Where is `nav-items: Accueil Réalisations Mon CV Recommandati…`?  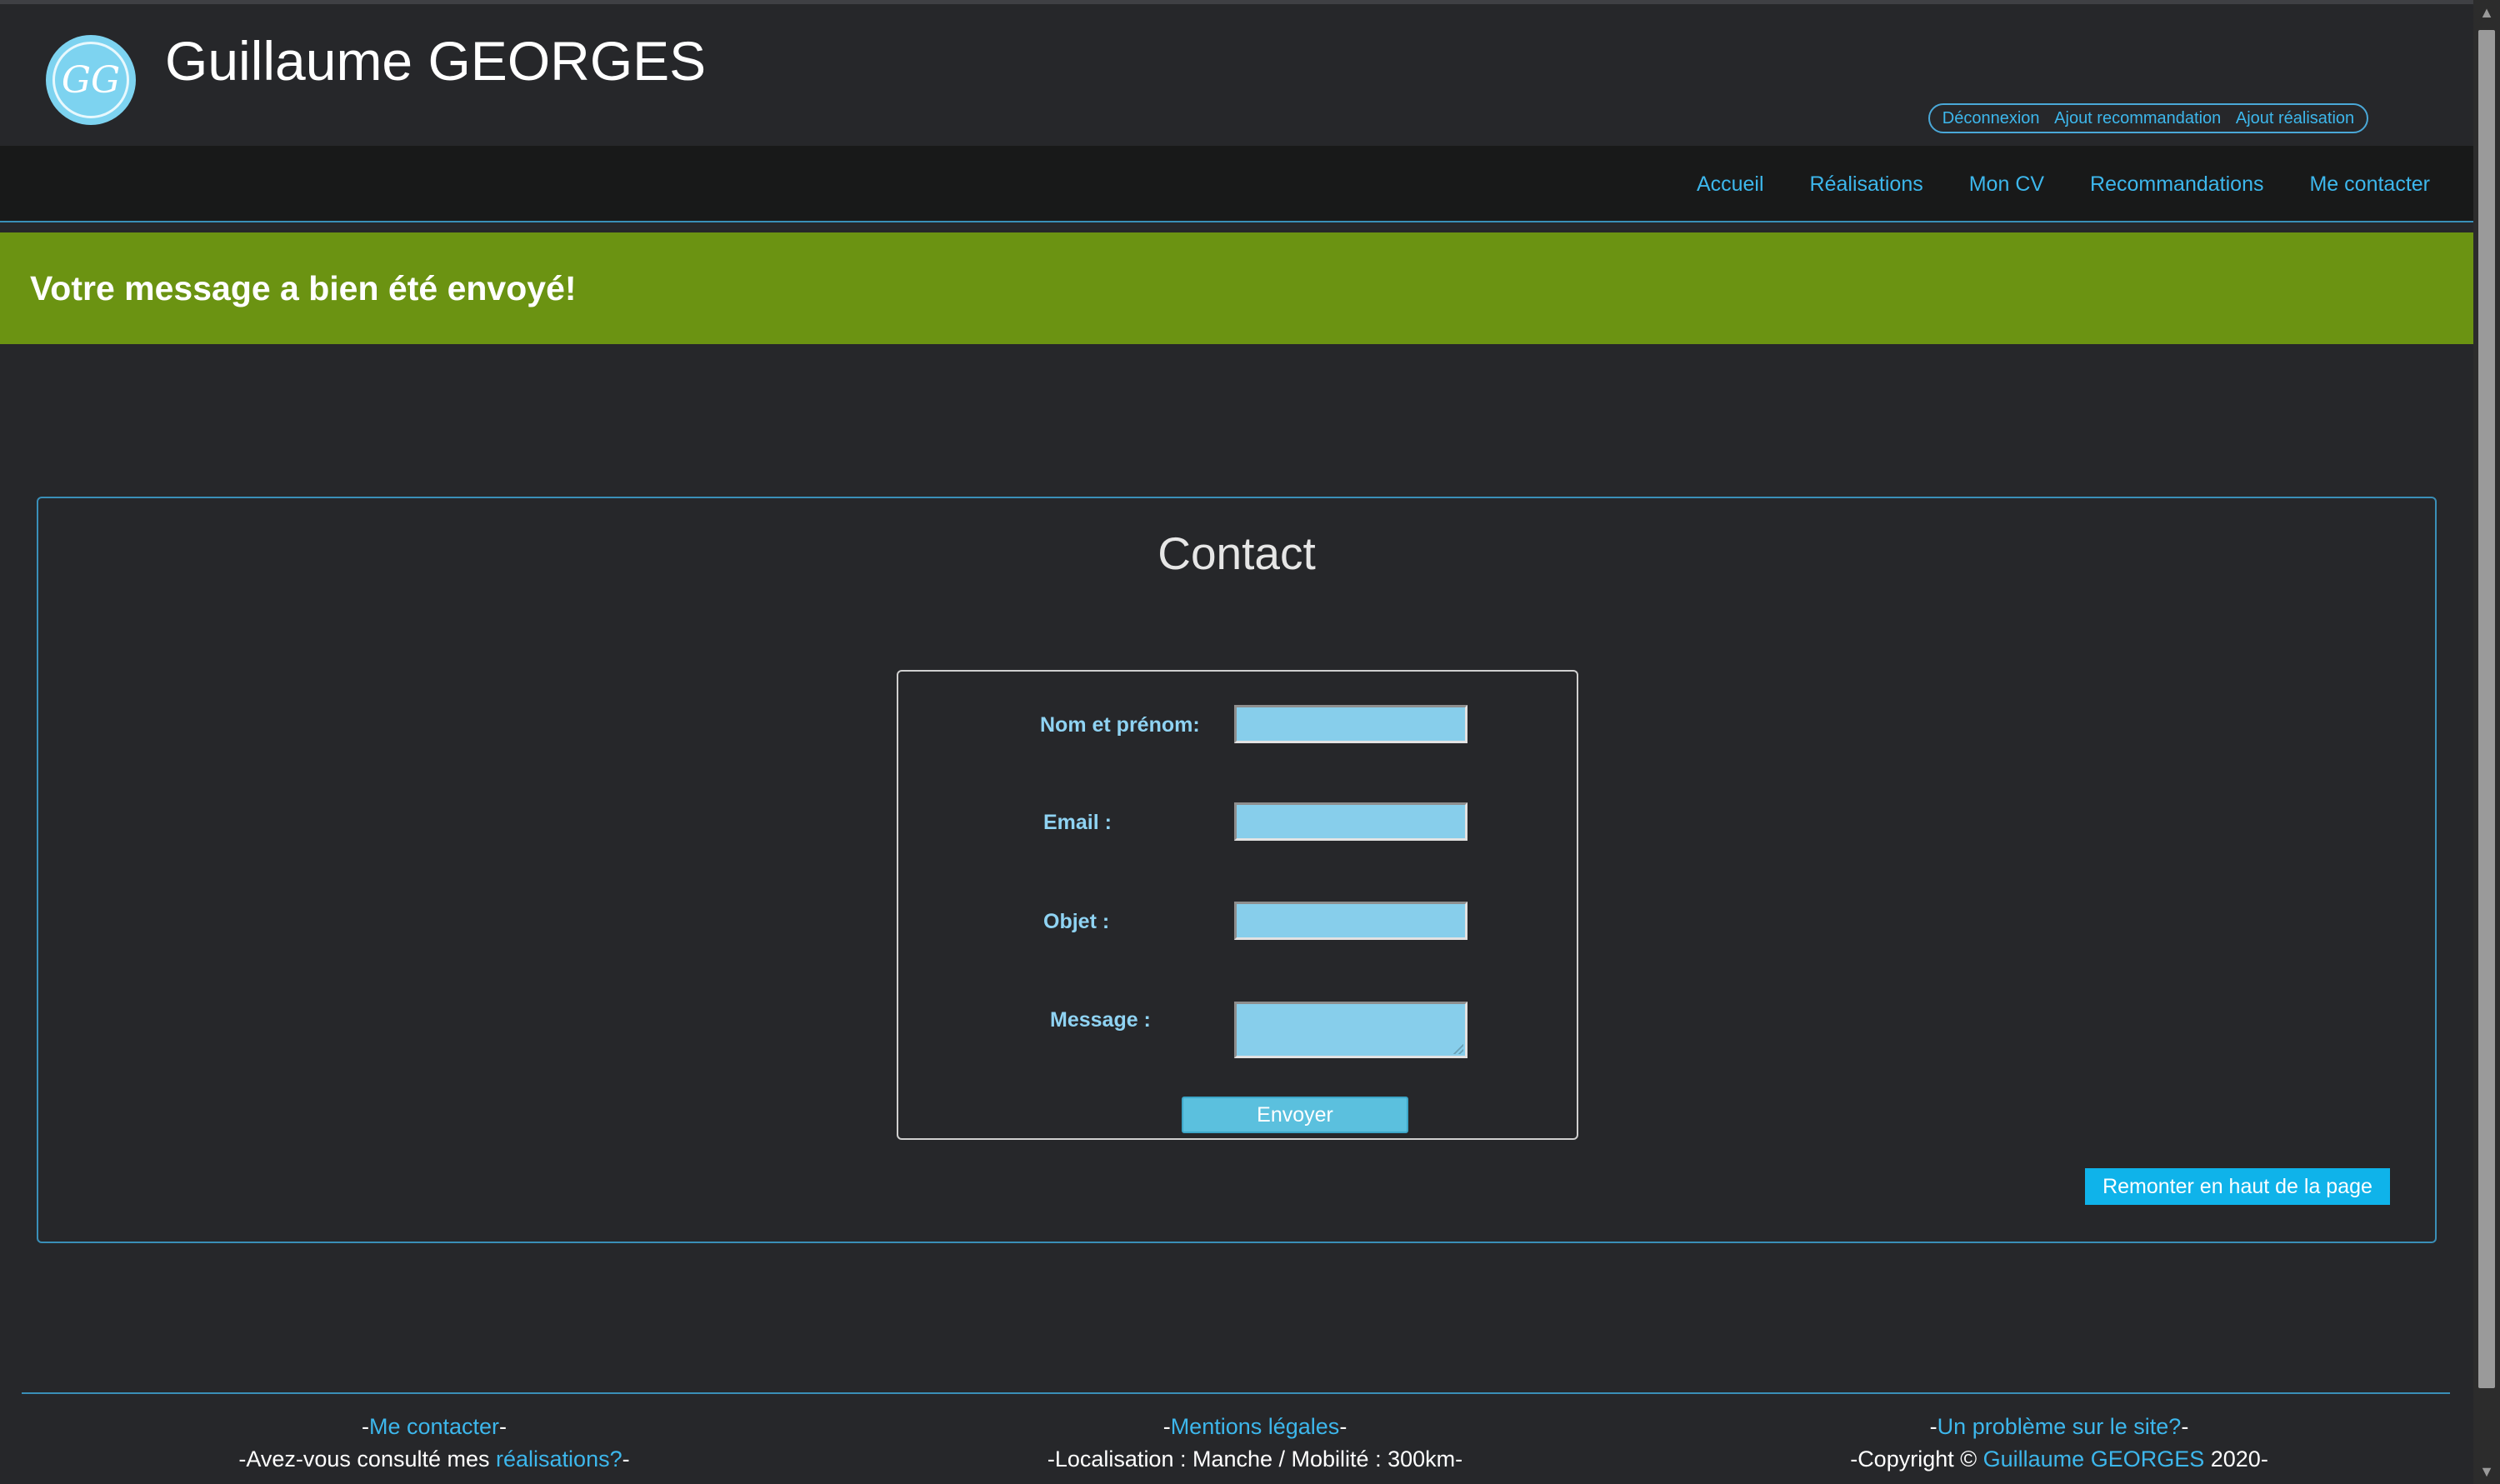
nav-items: Accueil Réalisations Mon CV Recommandati… is located at coordinates (2063, 184).